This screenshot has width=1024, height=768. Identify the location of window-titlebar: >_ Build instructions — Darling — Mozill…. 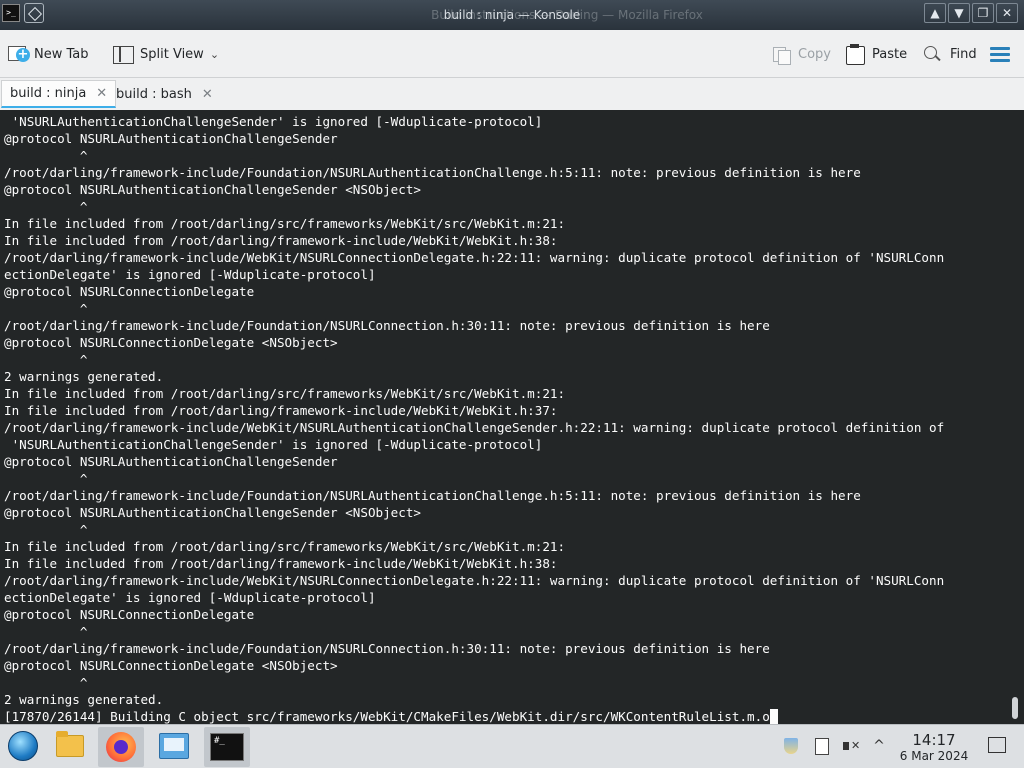
(512, 15).